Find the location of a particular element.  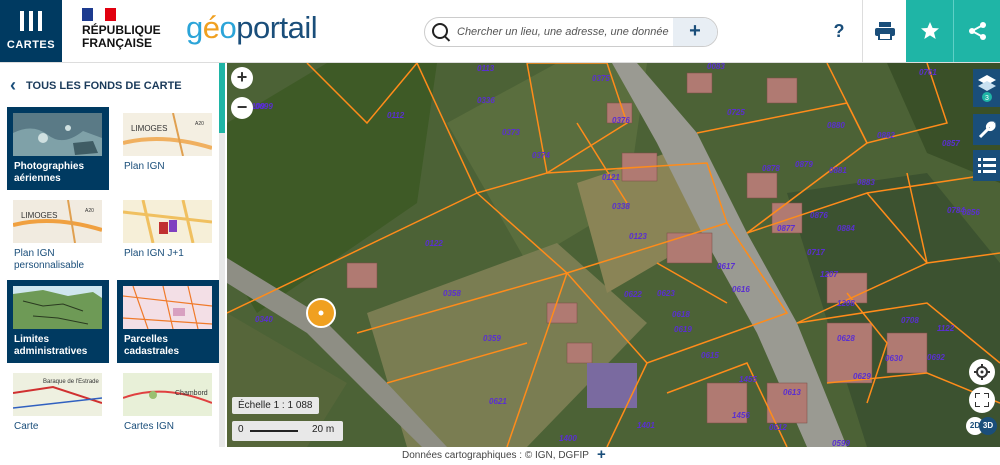

cartes-ign-thumbnail: Chambord is located at coordinates (167, 394).